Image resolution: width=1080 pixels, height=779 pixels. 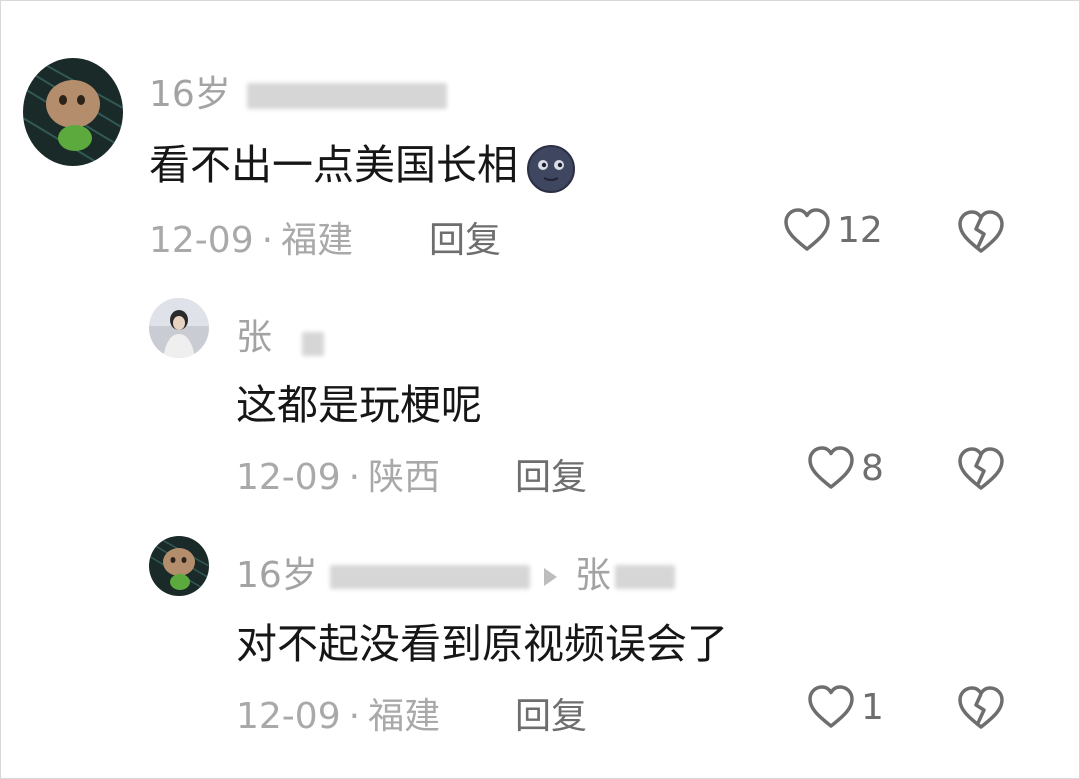 I want to click on comment-text: 这都是玩梗呢, so click(x=359, y=405).